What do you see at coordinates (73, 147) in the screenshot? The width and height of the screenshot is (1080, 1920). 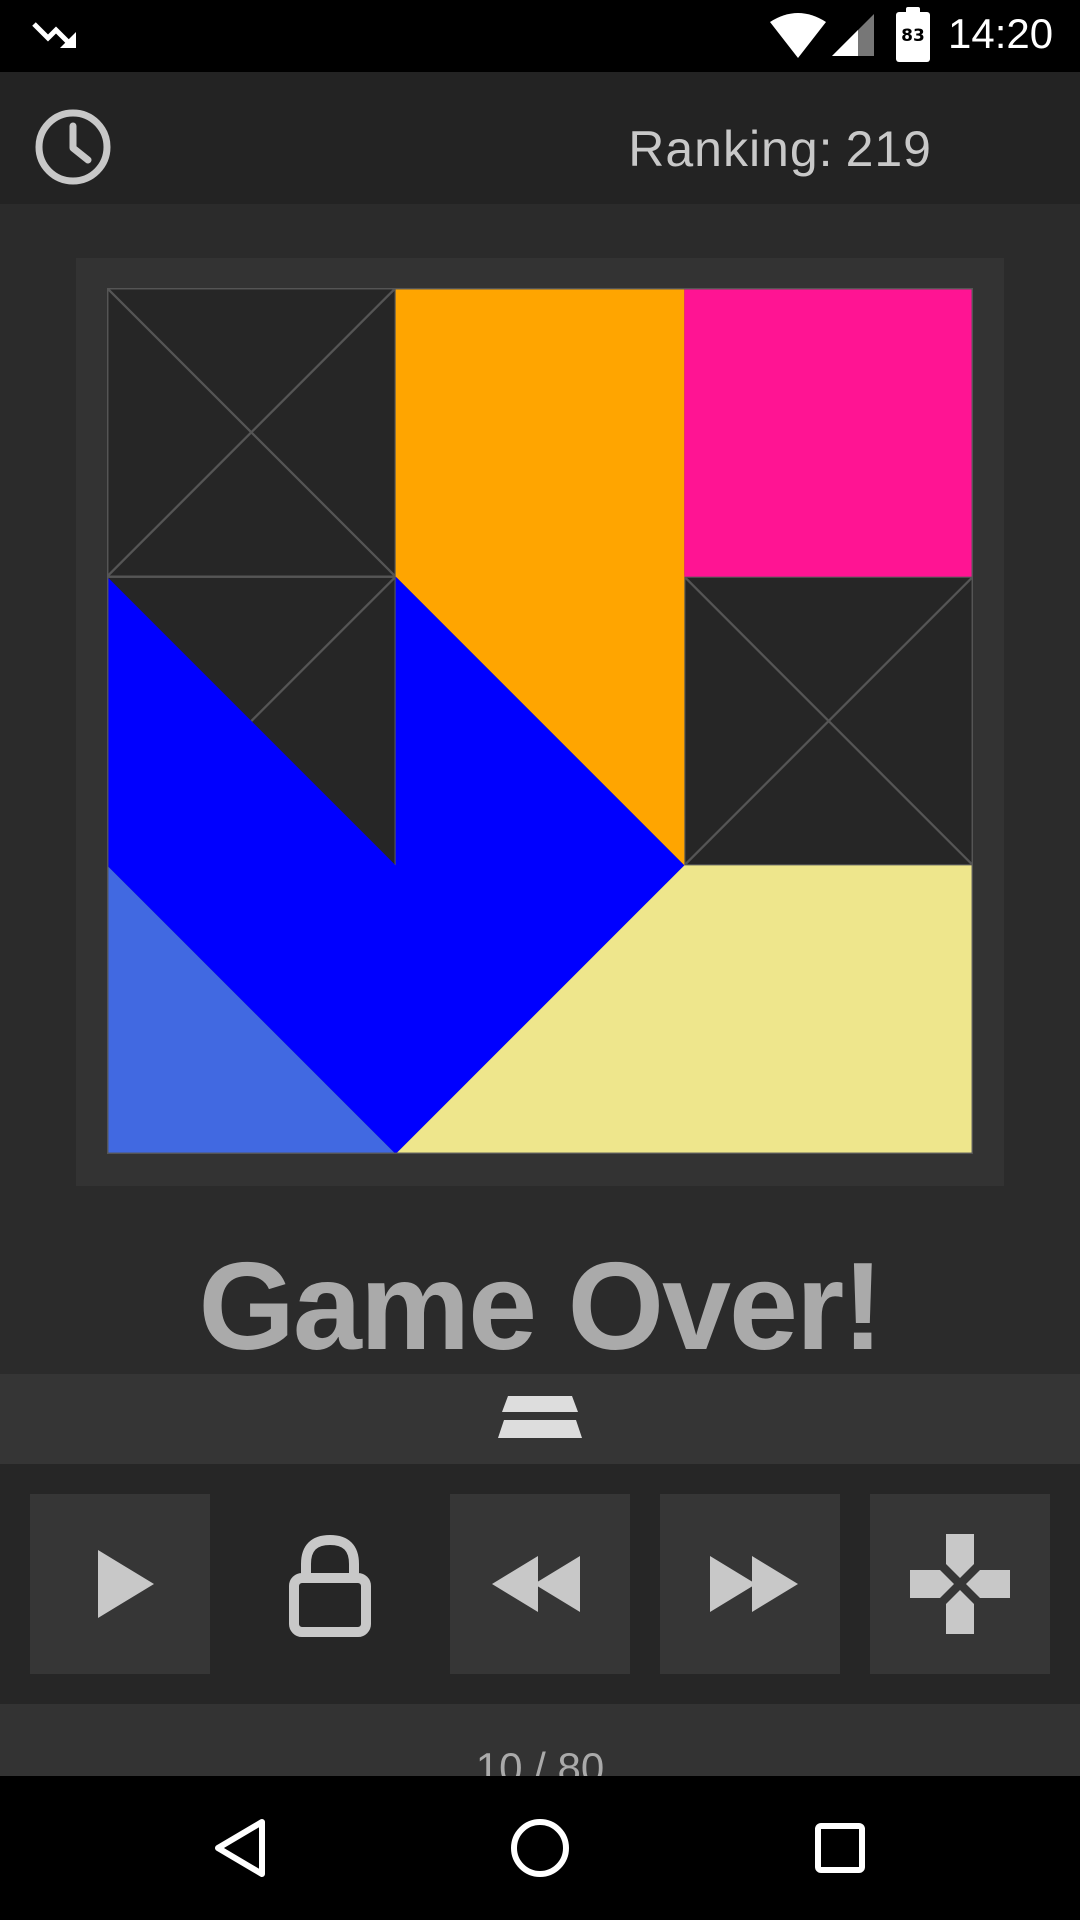 I see `clock-icon` at bounding box center [73, 147].